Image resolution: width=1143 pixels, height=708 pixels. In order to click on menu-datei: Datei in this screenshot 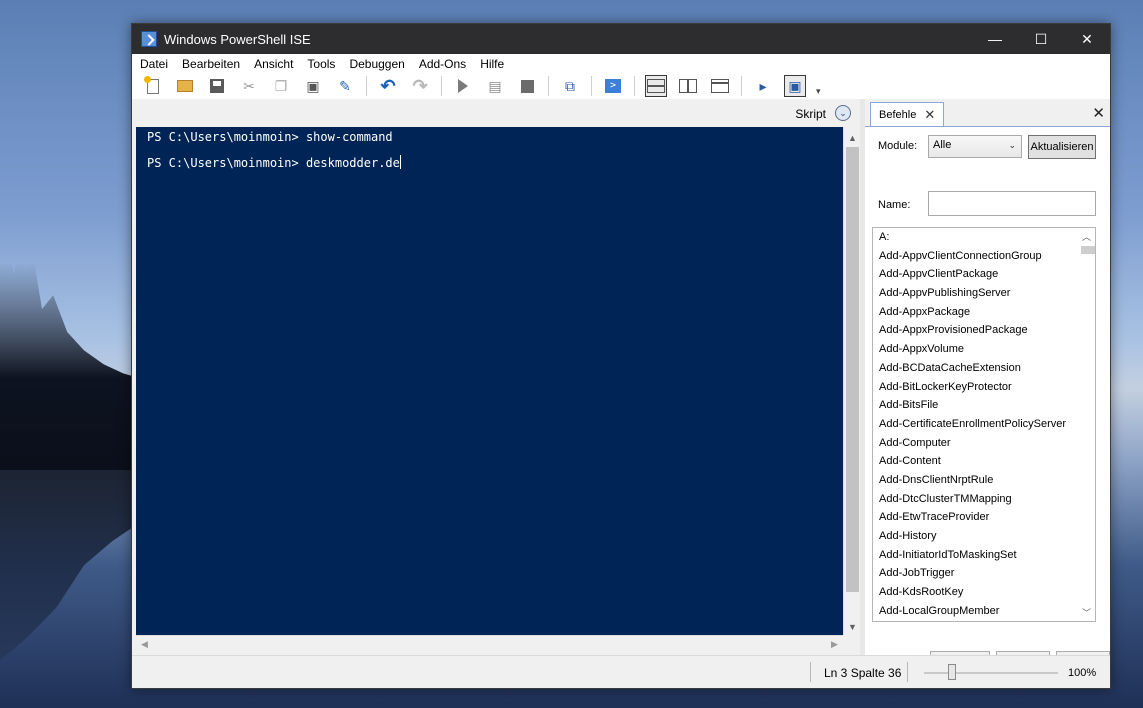, I will do `click(154, 64)`.